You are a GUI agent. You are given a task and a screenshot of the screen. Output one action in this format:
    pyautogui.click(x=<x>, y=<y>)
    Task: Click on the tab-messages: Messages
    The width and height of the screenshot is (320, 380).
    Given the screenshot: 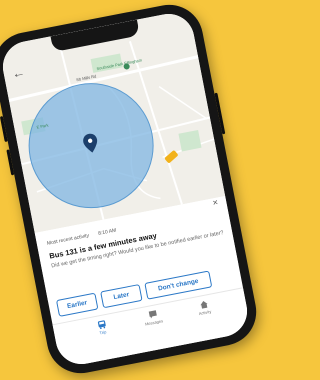 What is the action you would take?
    pyautogui.click(x=153, y=317)
    